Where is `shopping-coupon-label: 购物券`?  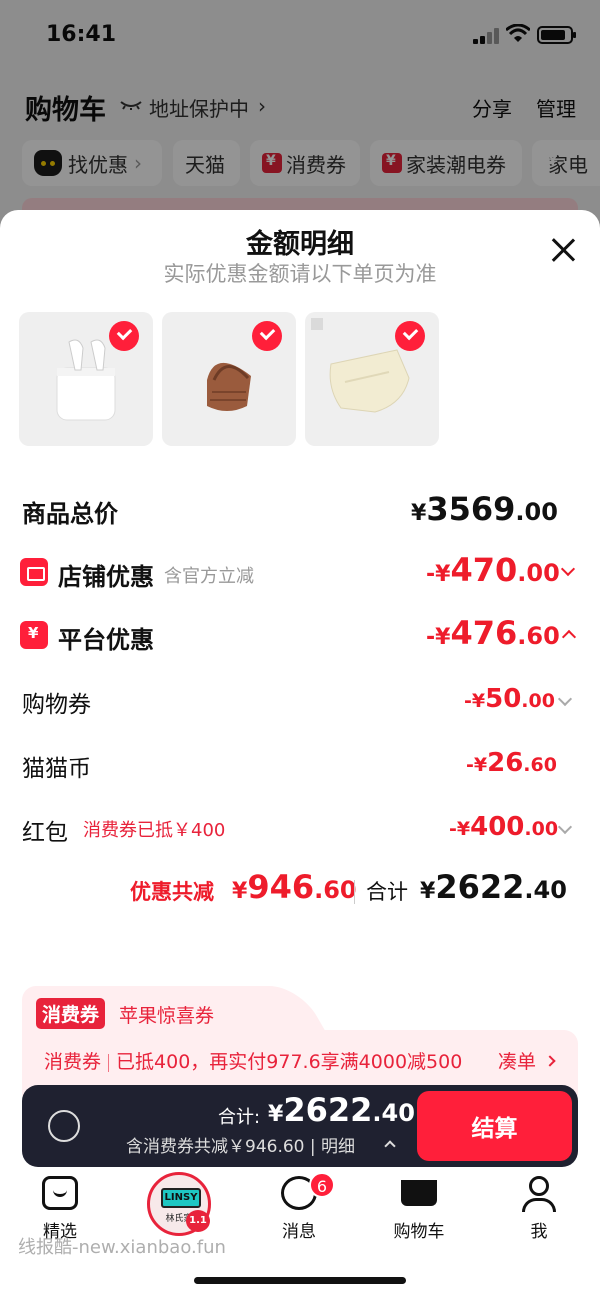 shopping-coupon-label: 购物券 is located at coordinates (56, 705).